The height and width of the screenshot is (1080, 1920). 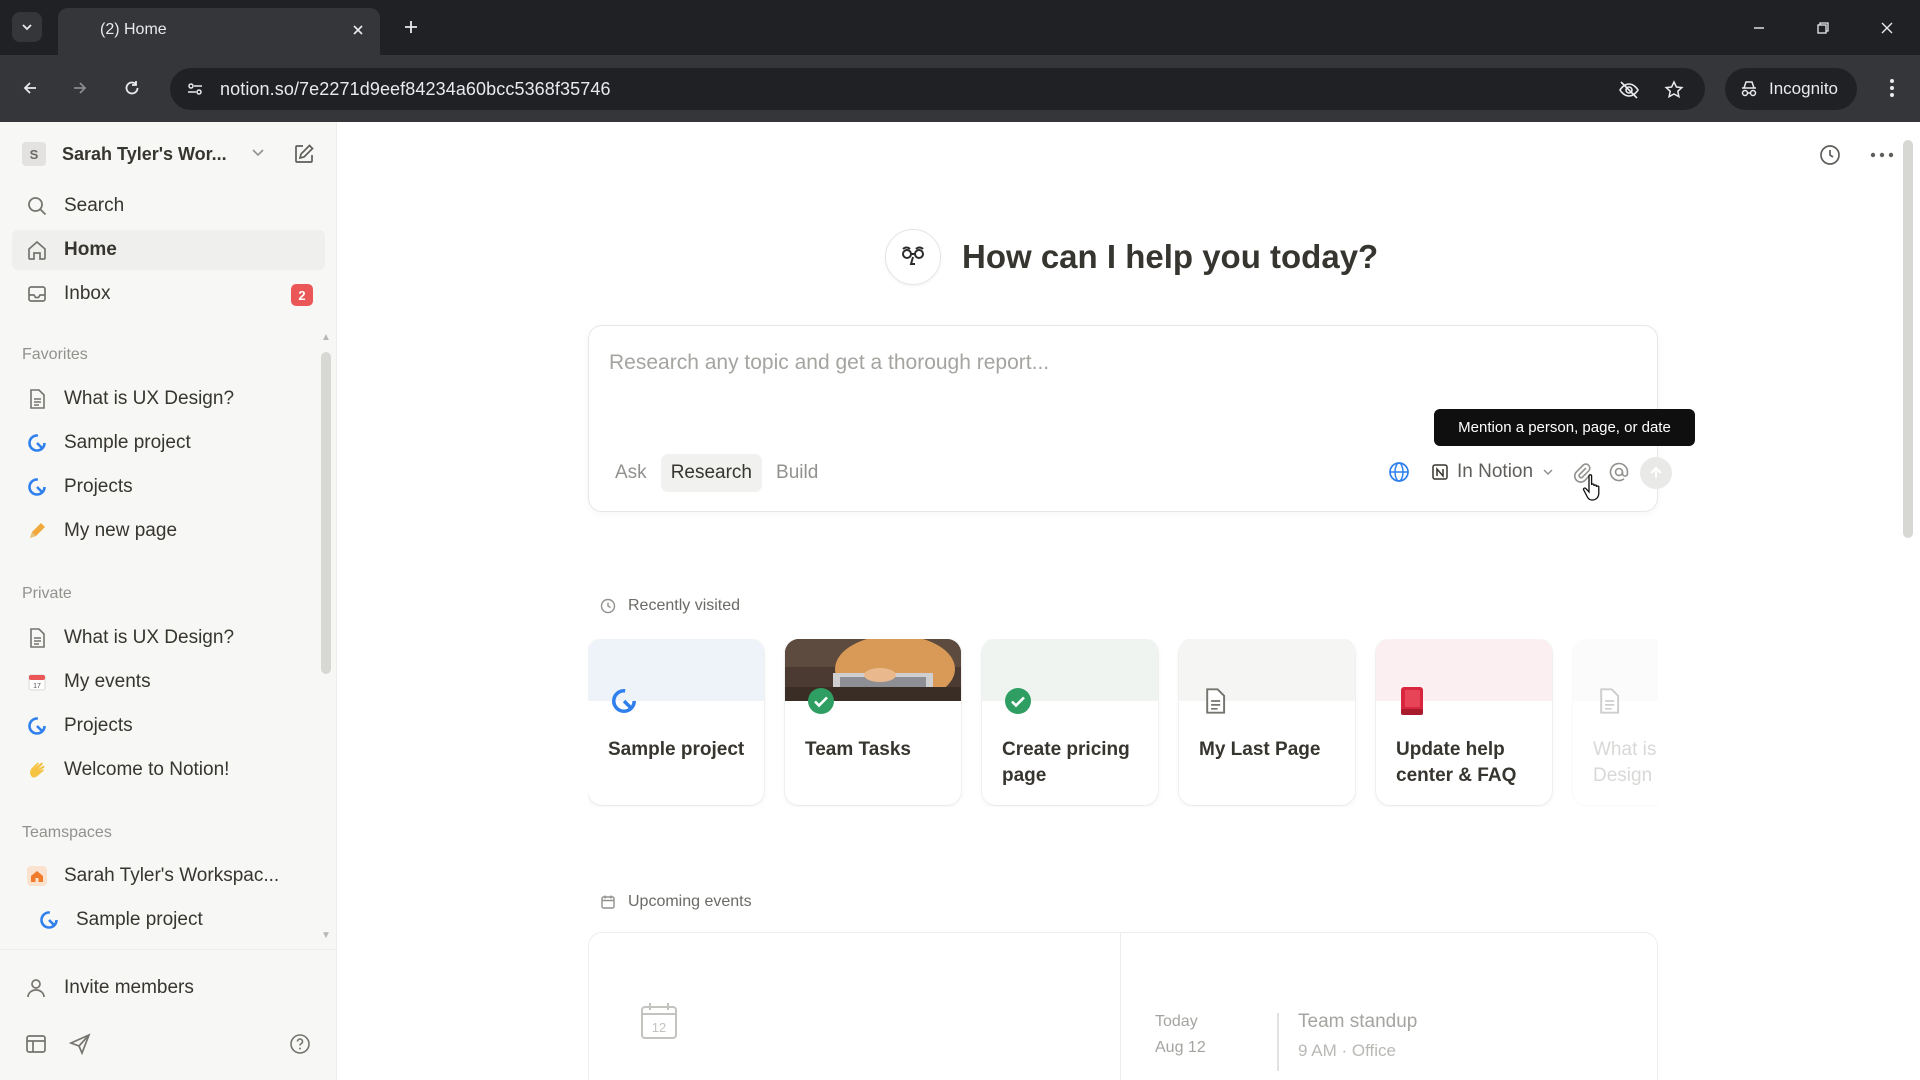 What do you see at coordinates (1278, 1042) in the screenshot?
I see `event-color-bar` at bounding box center [1278, 1042].